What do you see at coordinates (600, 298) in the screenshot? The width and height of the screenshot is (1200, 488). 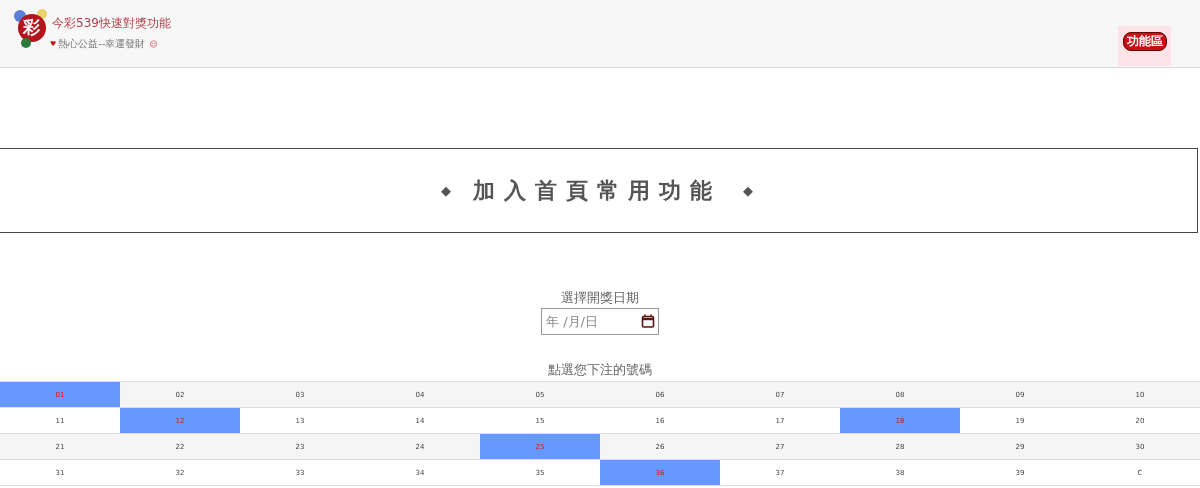 I see `date-label: 選擇開獎日期` at bounding box center [600, 298].